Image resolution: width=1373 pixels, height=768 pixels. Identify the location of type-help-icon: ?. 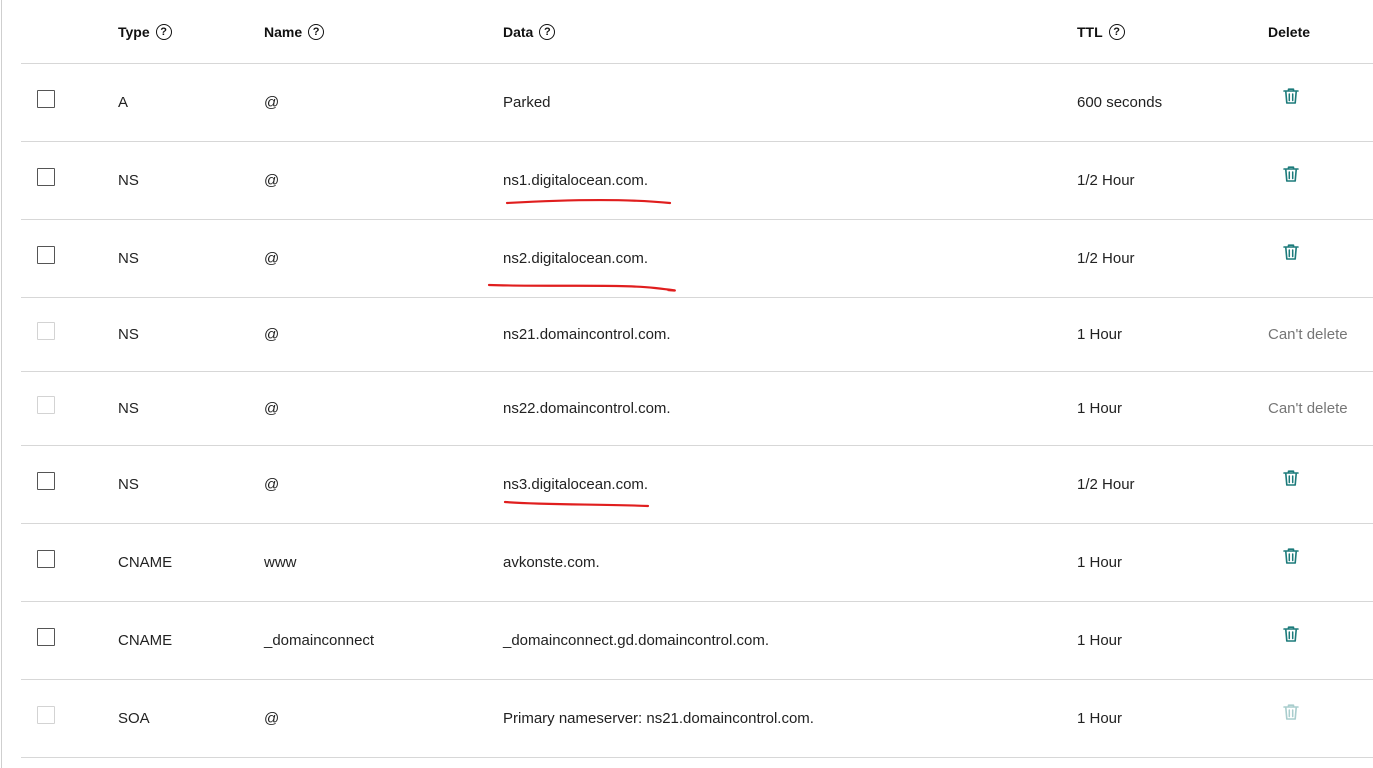
(163, 32).